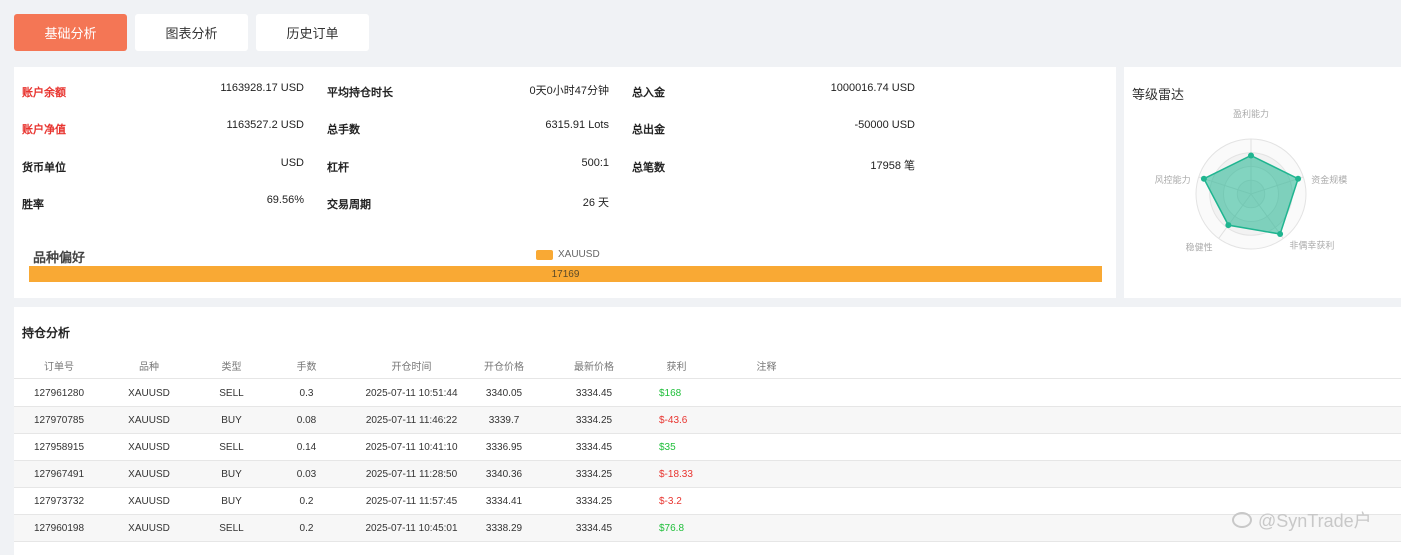 The height and width of the screenshot is (555, 1401). I want to click on col-symbol: 品种, so click(149, 367).